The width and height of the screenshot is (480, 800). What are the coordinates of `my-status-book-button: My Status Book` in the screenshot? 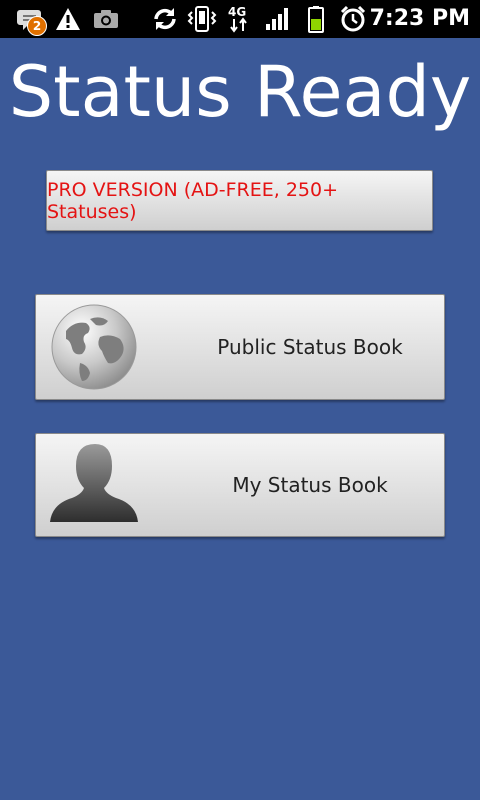 It's located at (240, 485).